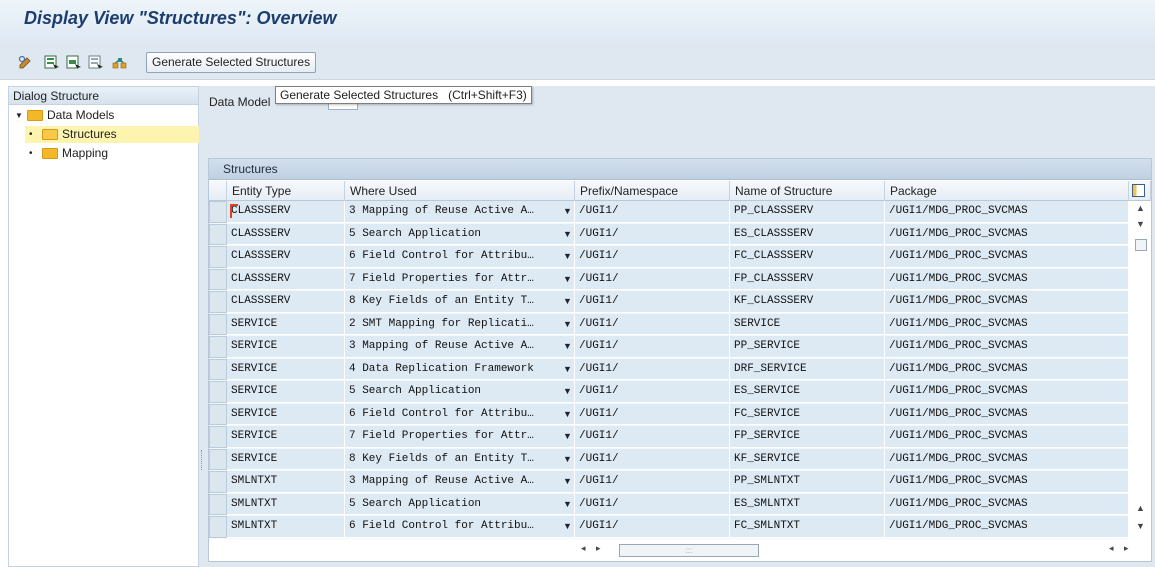 Image resolution: width=1155 pixels, height=567 pixels. I want to click on cell-name-of-structure: FP_SERVICE, so click(807, 437).